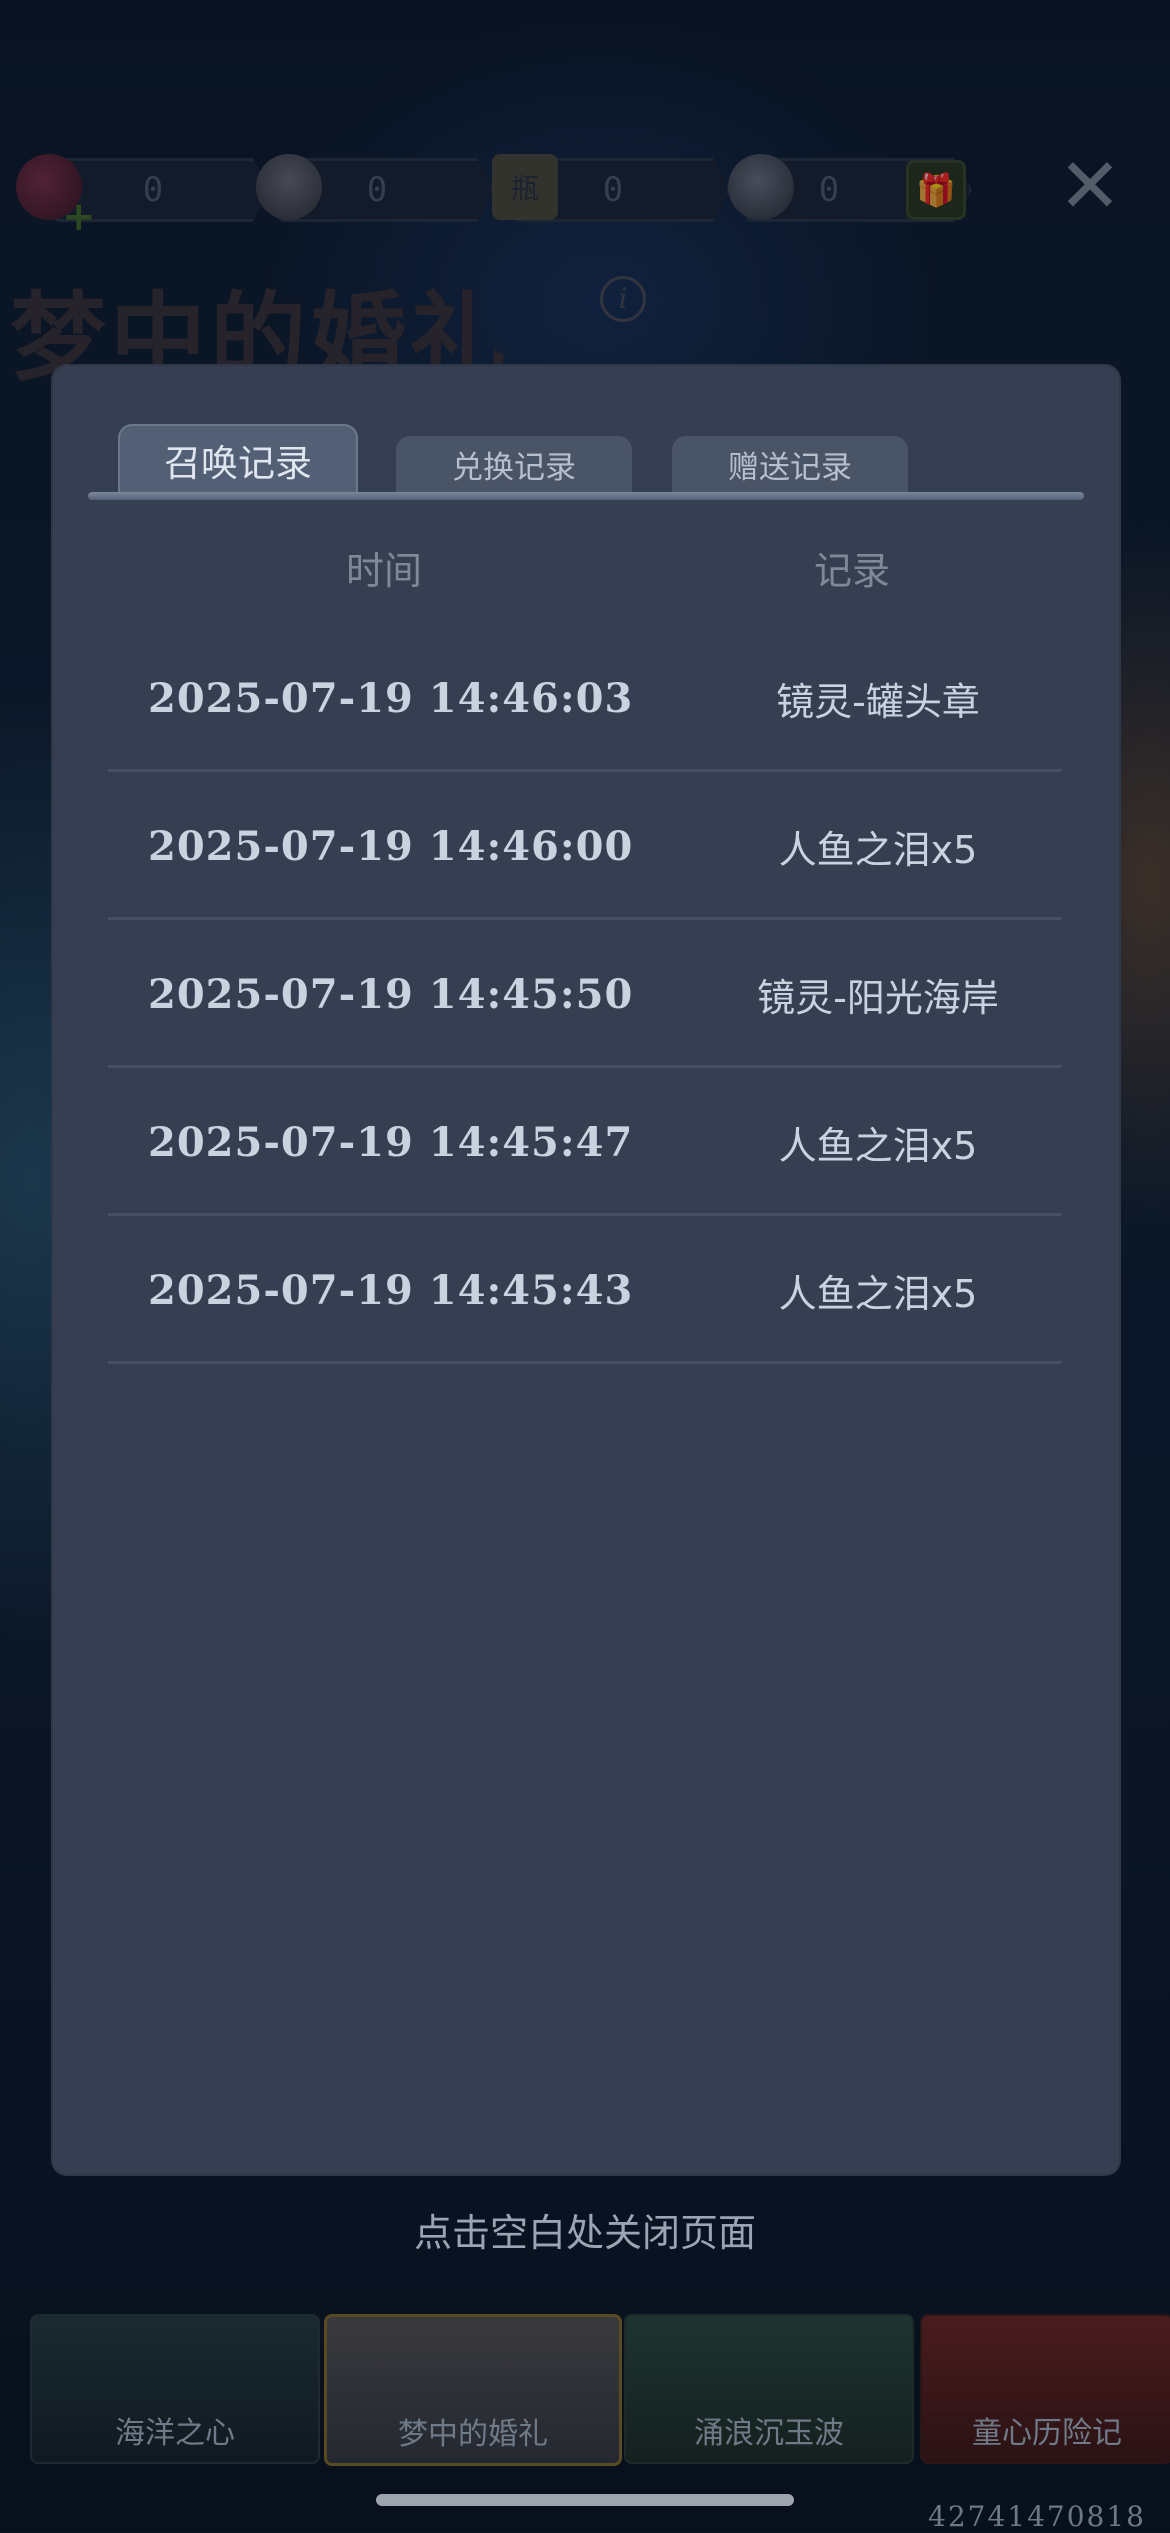  I want to click on user-id: 42741470818, so click(1037, 2516).